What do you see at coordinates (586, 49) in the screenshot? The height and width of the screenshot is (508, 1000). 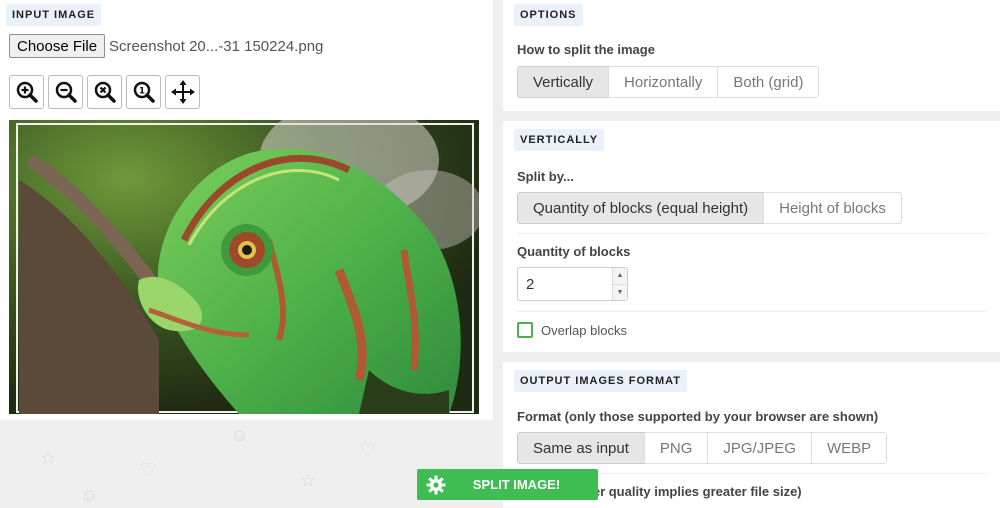 I see `split-mode-label: How to split the image` at bounding box center [586, 49].